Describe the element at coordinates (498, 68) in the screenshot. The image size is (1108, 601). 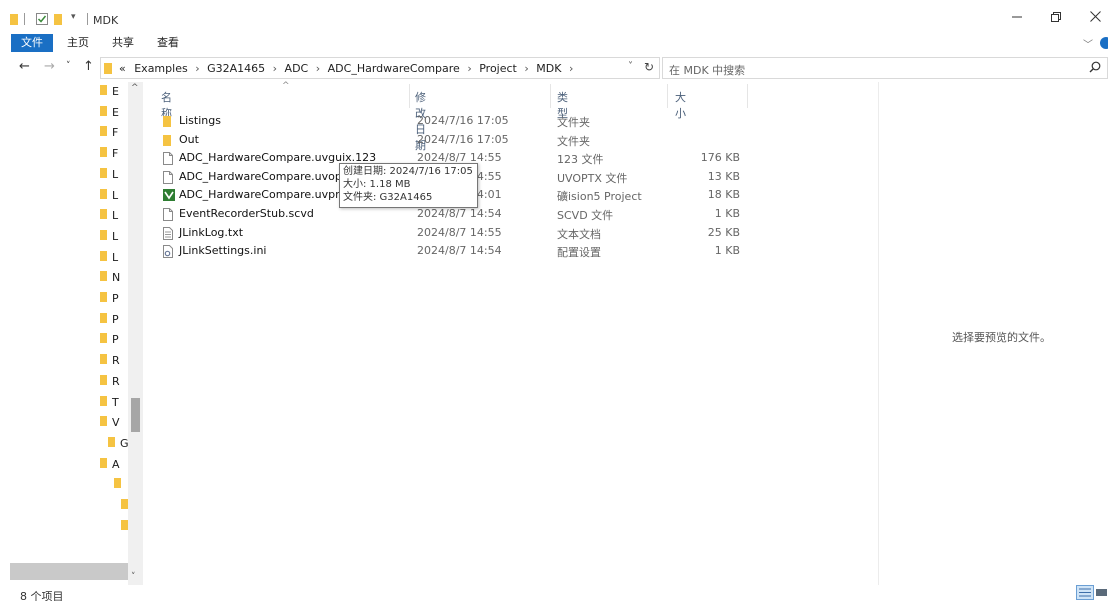
I see `breadcrumb-item: Project` at that location.